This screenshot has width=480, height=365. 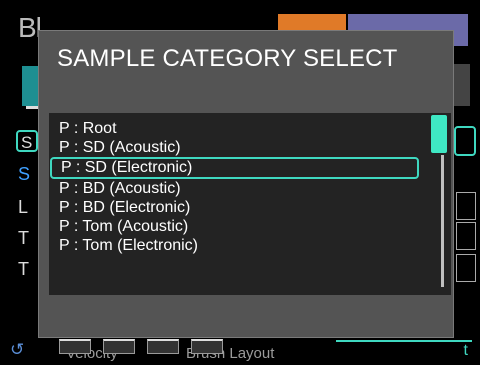 I want to click on reload-icon: ↺, so click(x=17, y=350).